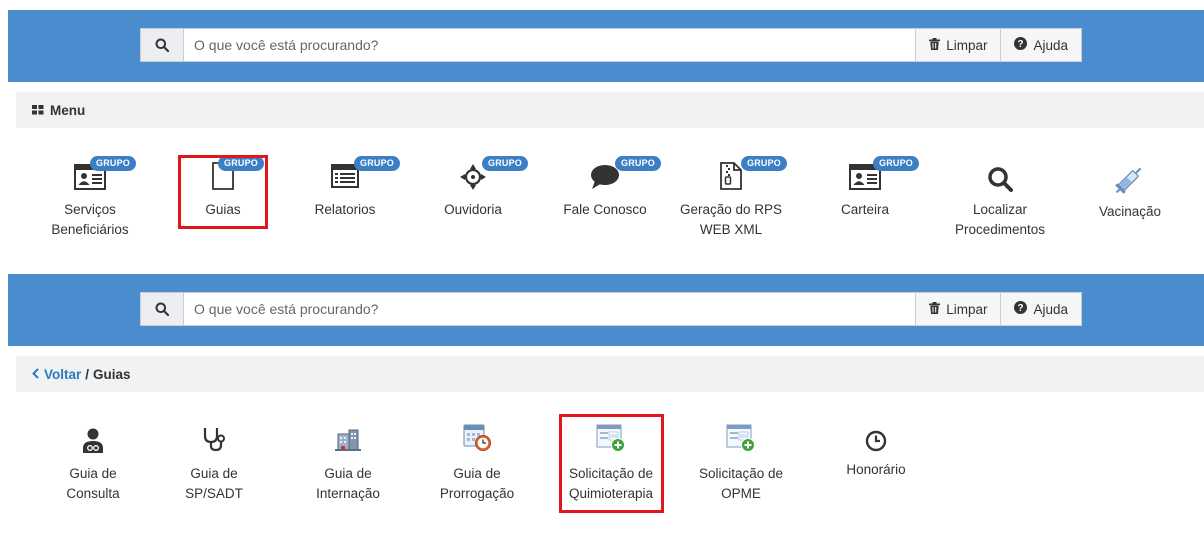  I want to click on tile-relatorios: GRUPO Relatorios, so click(348, 189).